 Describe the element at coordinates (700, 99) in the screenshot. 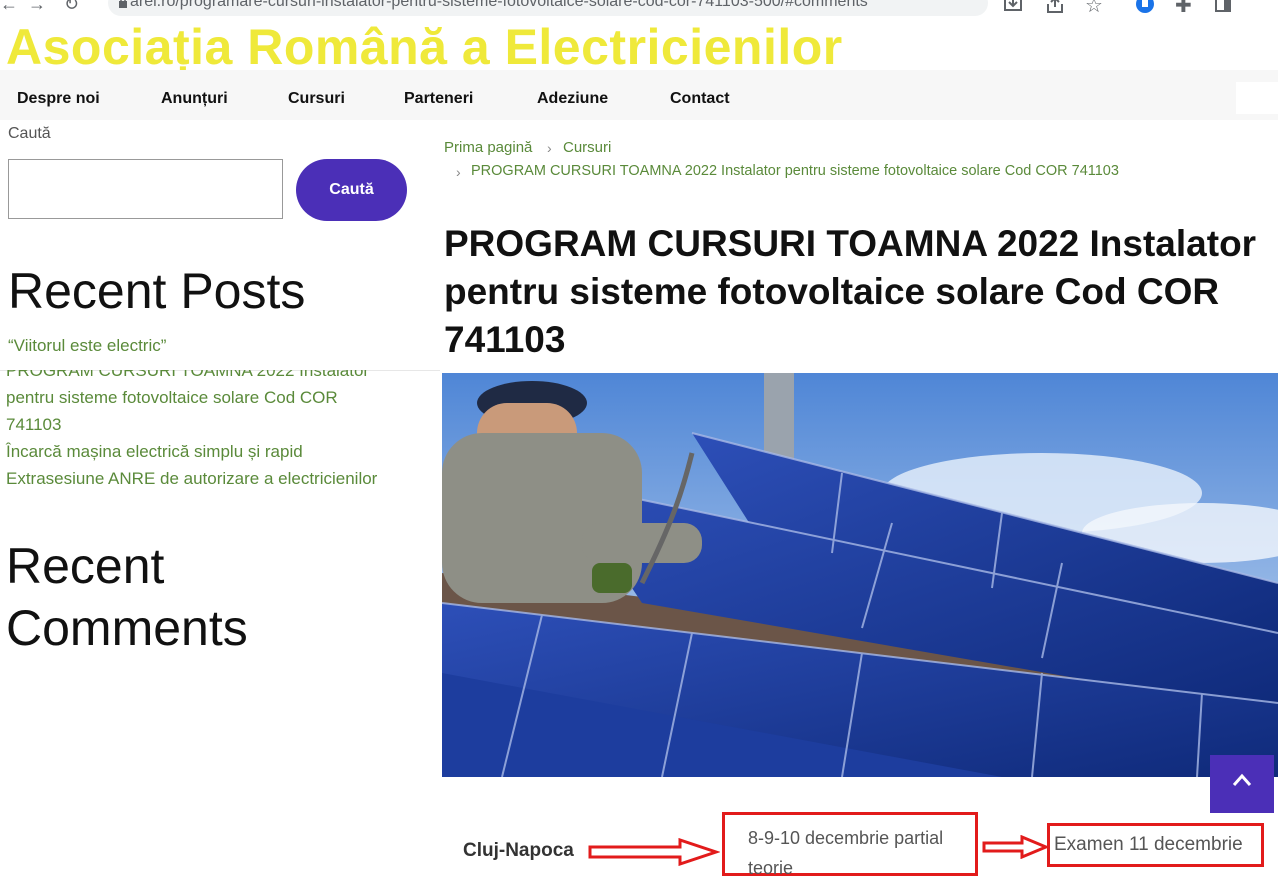

I see `menu-item-contact: Contact` at that location.